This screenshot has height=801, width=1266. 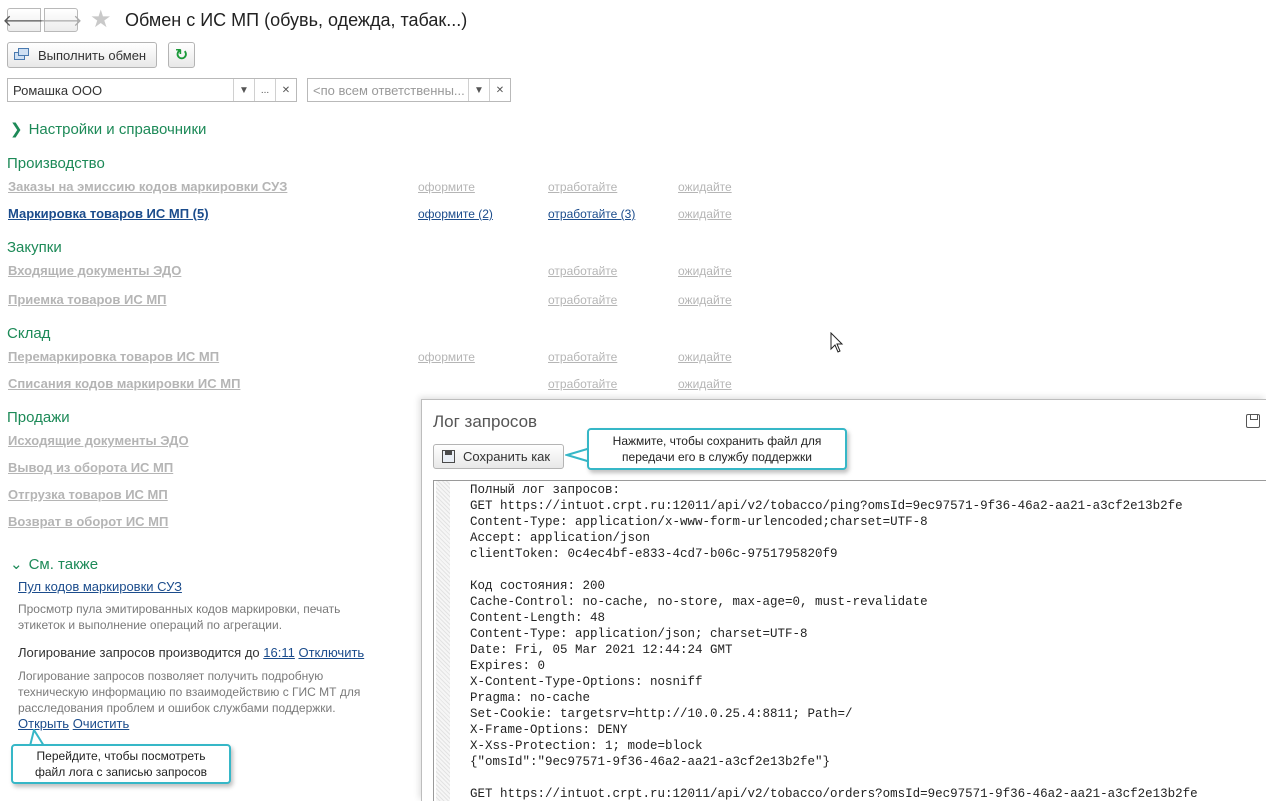 What do you see at coordinates (108, 213) in the screenshot?
I see `row-goods-marking: Маркировка товаров ИС МП (5)` at bounding box center [108, 213].